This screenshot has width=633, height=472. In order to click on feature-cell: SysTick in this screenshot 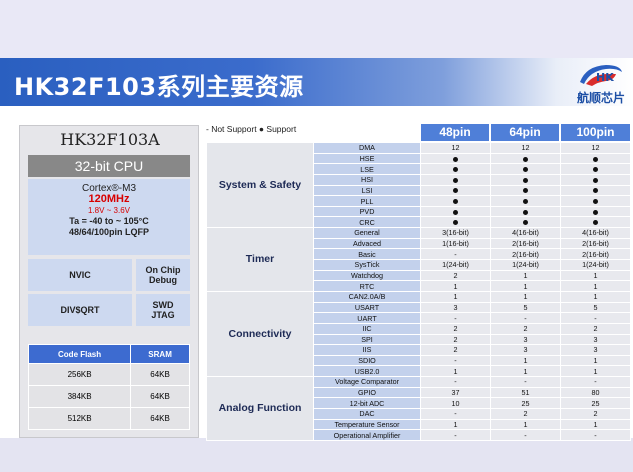, I will do `click(367, 265)`.